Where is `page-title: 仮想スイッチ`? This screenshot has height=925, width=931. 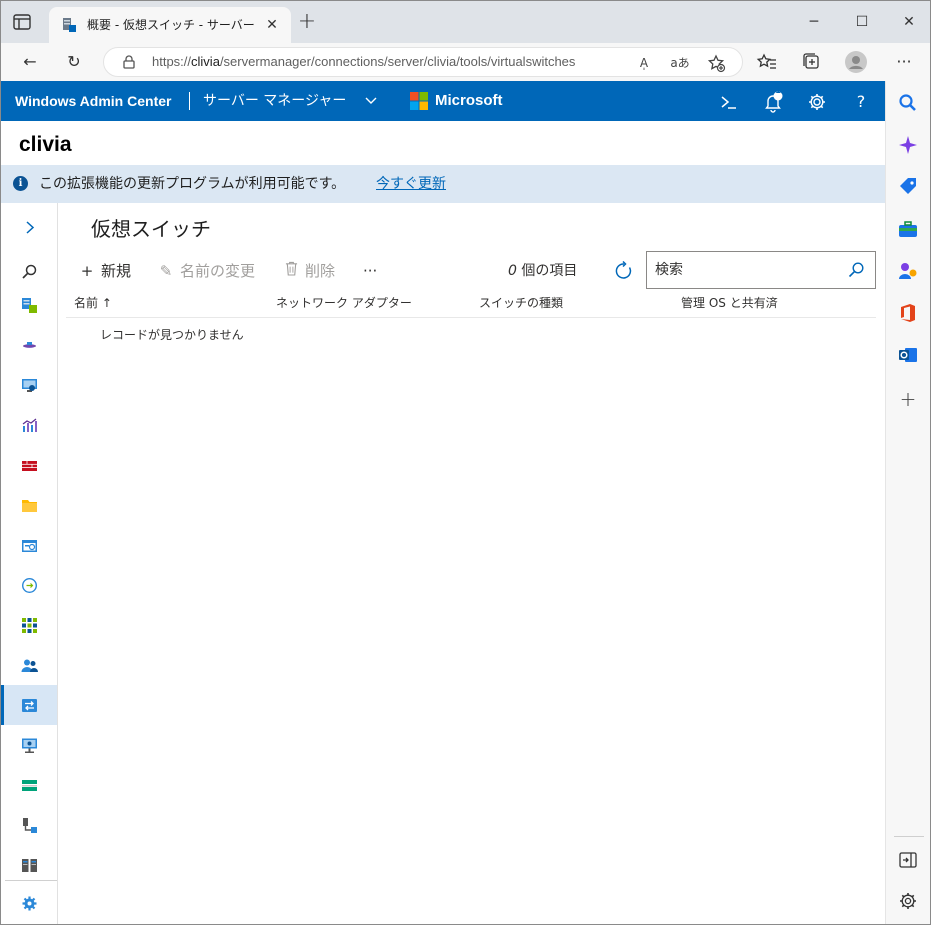 page-title: 仮想スイッチ is located at coordinates (151, 229).